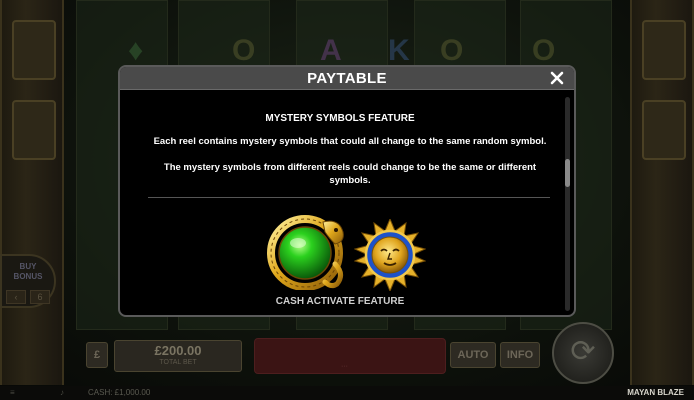 This screenshot has width=694, height=400. What do you see at coordinates (62, 392) in the screenshot?
I see `sound-icon: ♪` at bounding box center [62, 392].